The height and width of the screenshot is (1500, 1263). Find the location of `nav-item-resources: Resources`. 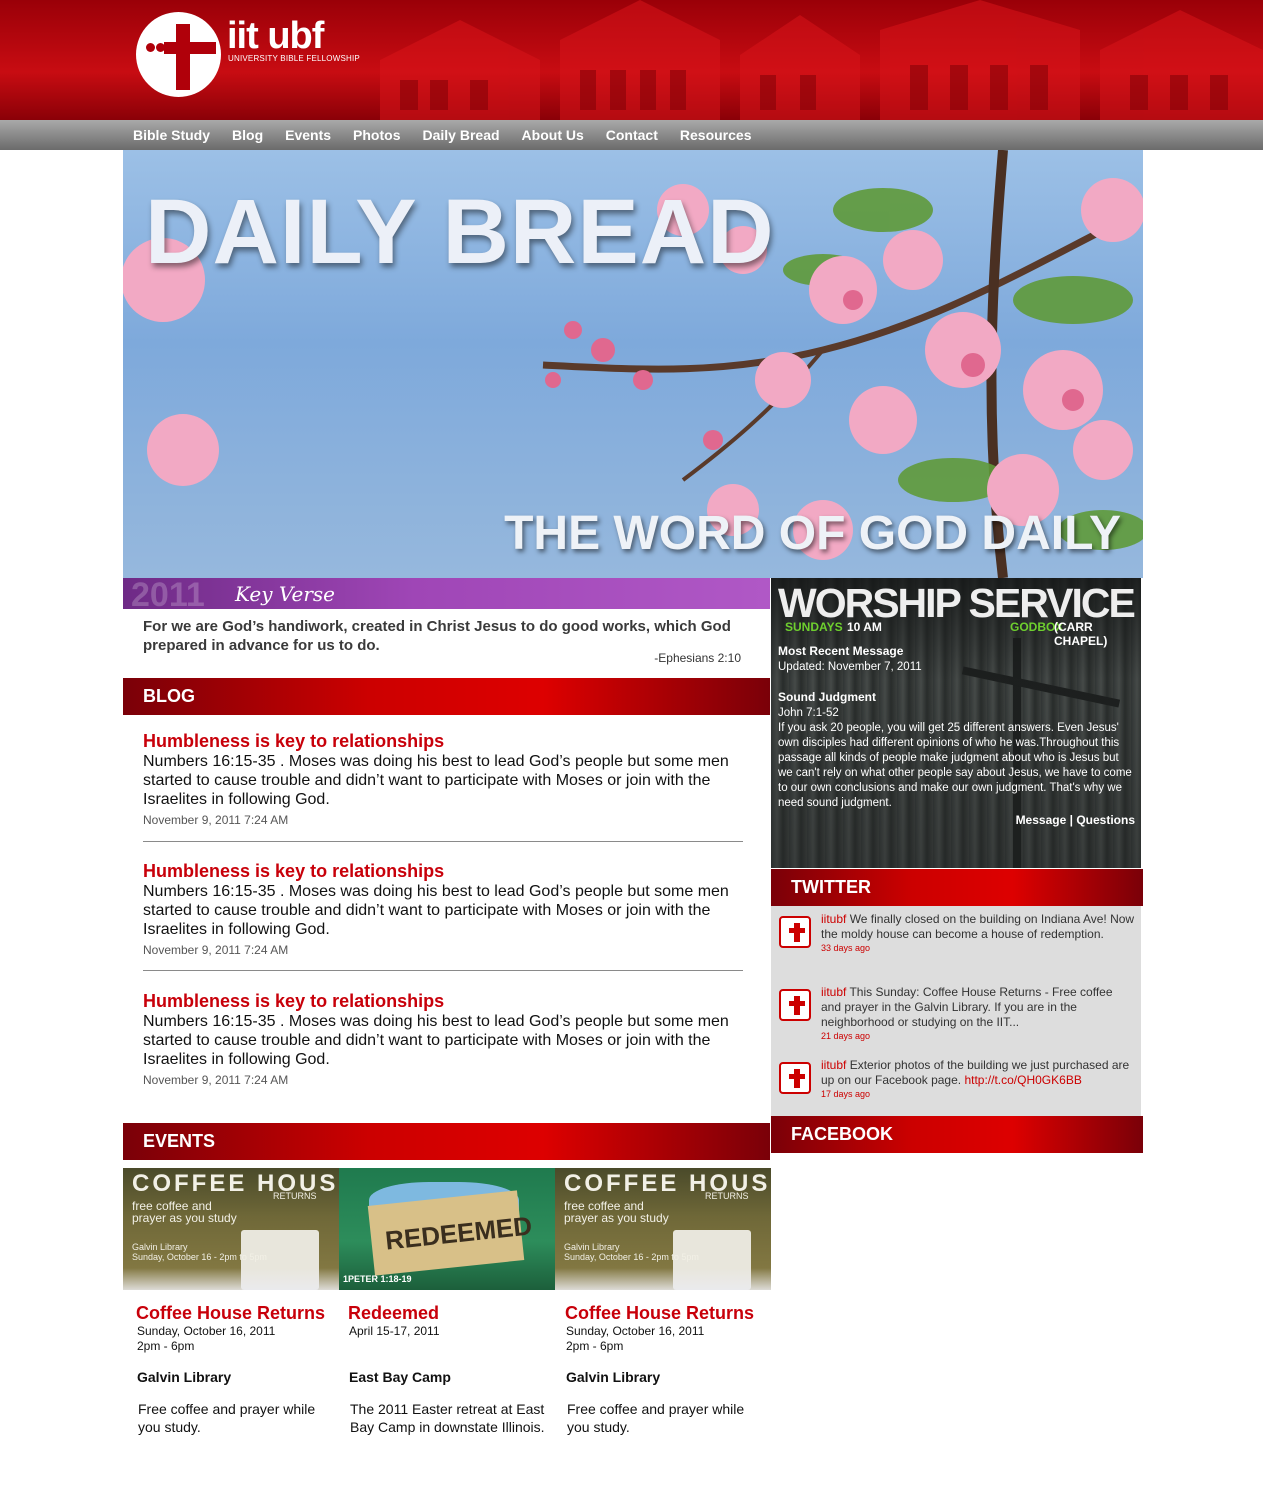

nav-item-resources: Resources is located at coordinates (716, 135).